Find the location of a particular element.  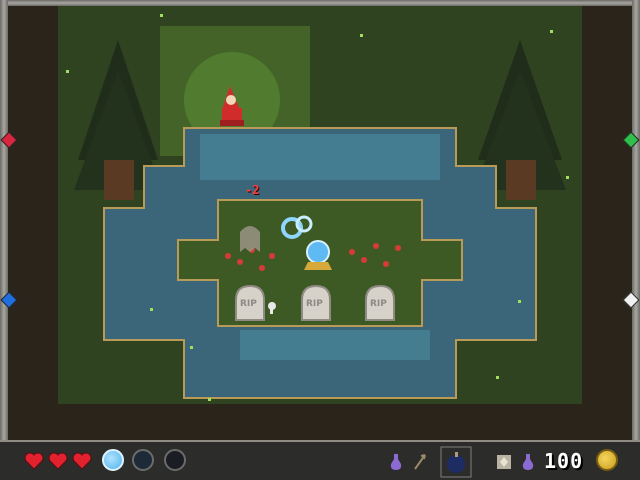

frame-right is located at coordinates (636, 220).